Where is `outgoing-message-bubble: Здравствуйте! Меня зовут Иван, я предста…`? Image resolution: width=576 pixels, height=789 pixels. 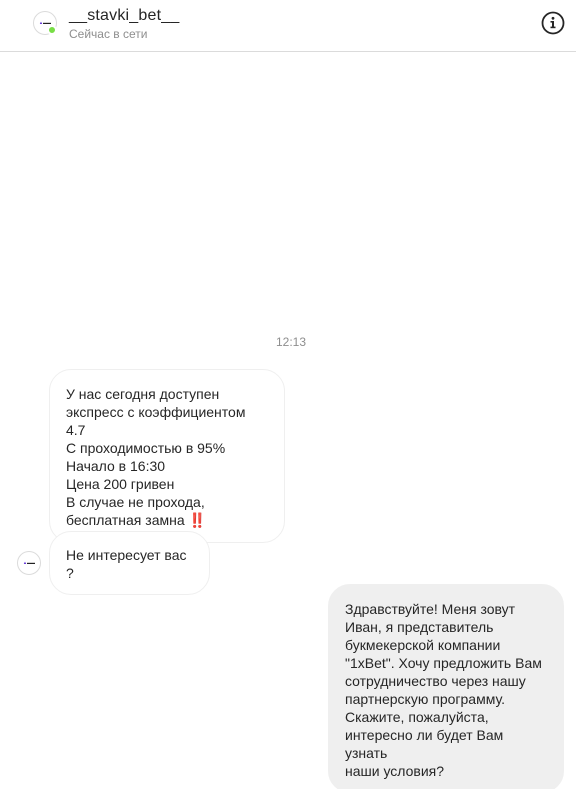 outgoing-message-bubble: Здравствуйте! Меня зовут Иван, я предста… is located at coordinates (446, 686).